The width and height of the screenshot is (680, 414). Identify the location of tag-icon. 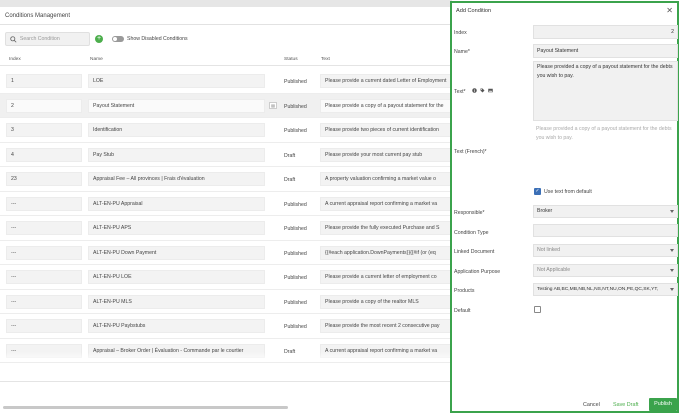
(482, 90).